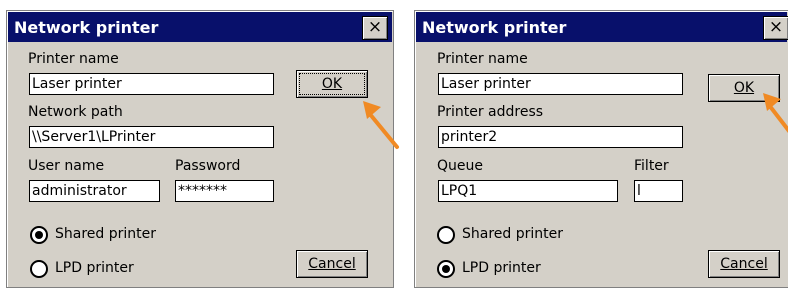  I want to click on queue-label: Queue, so click(460, 166).